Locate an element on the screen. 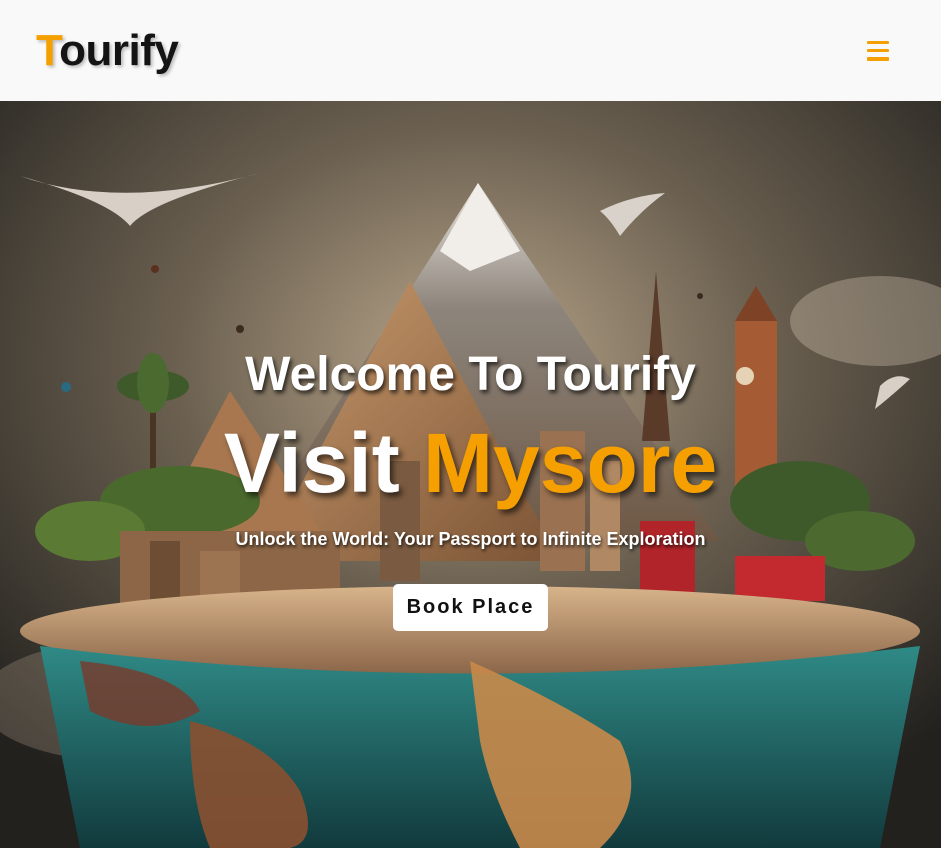 The image size is (941, 848). logo-initial: T is located at coordinates (48, 50).